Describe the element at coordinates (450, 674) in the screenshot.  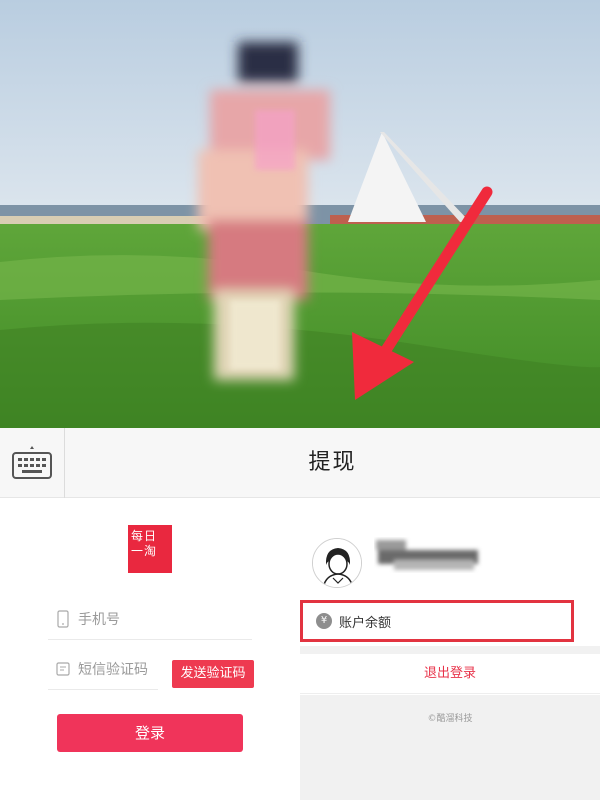
I see `logout-button: 退出登录` at that location.